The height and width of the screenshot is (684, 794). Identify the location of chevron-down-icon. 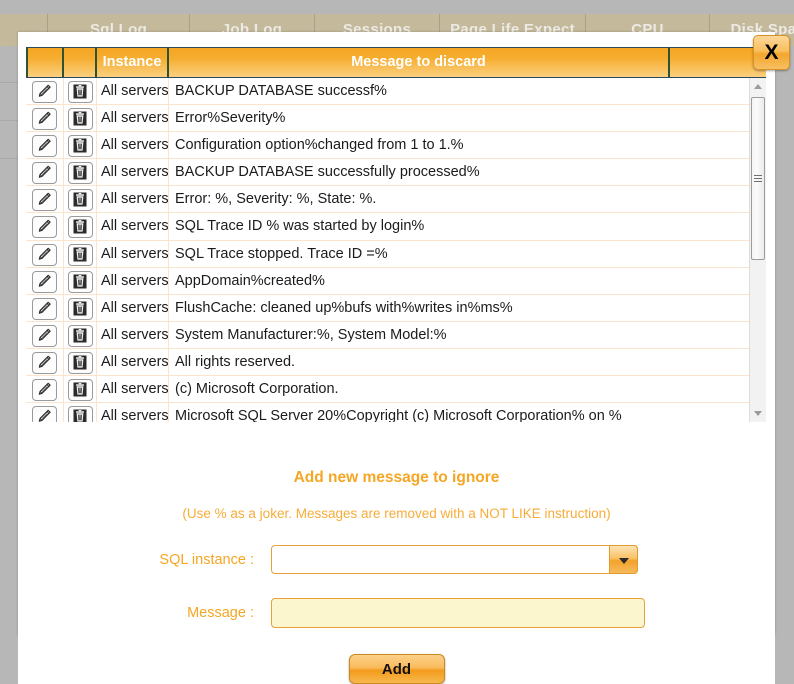
(623, 559).